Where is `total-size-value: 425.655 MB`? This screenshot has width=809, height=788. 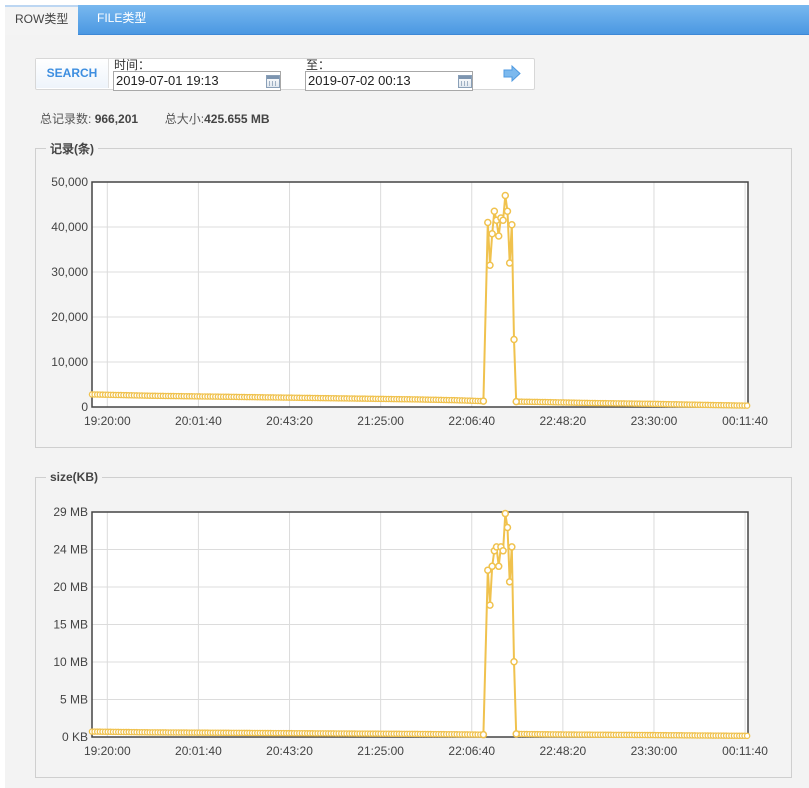
total-size-value: 425.655 MB is located at coordinates (237, 119).